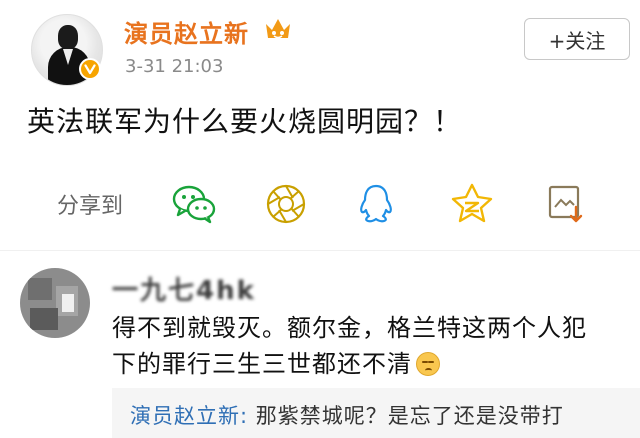  I want to click on section-divider, so click(320, 250).